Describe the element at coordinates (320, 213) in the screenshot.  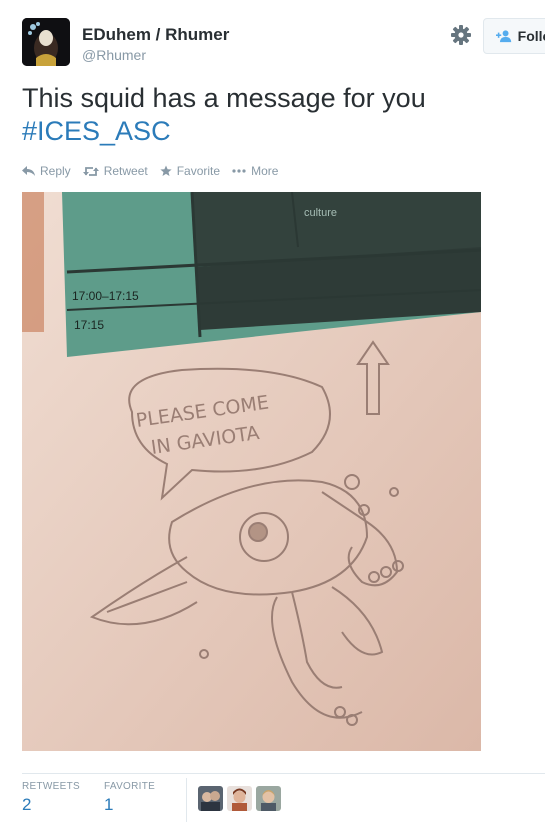
I see `schedule-fragment: culture` at that location.